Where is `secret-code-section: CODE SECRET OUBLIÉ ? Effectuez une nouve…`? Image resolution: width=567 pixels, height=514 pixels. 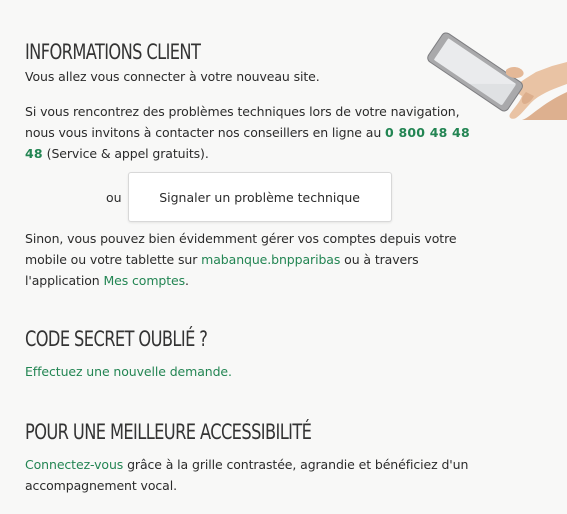
secret-code-section: CODE SECRET OUBLIÉ ? Effectuez une nouve… is located at coordinates (255, 353).